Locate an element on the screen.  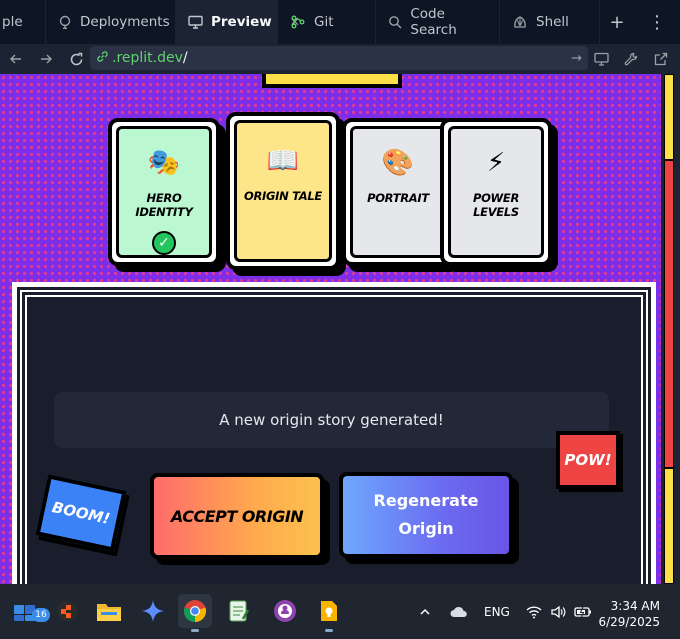
tab-partial: ple is located at coordinates (23, 22).